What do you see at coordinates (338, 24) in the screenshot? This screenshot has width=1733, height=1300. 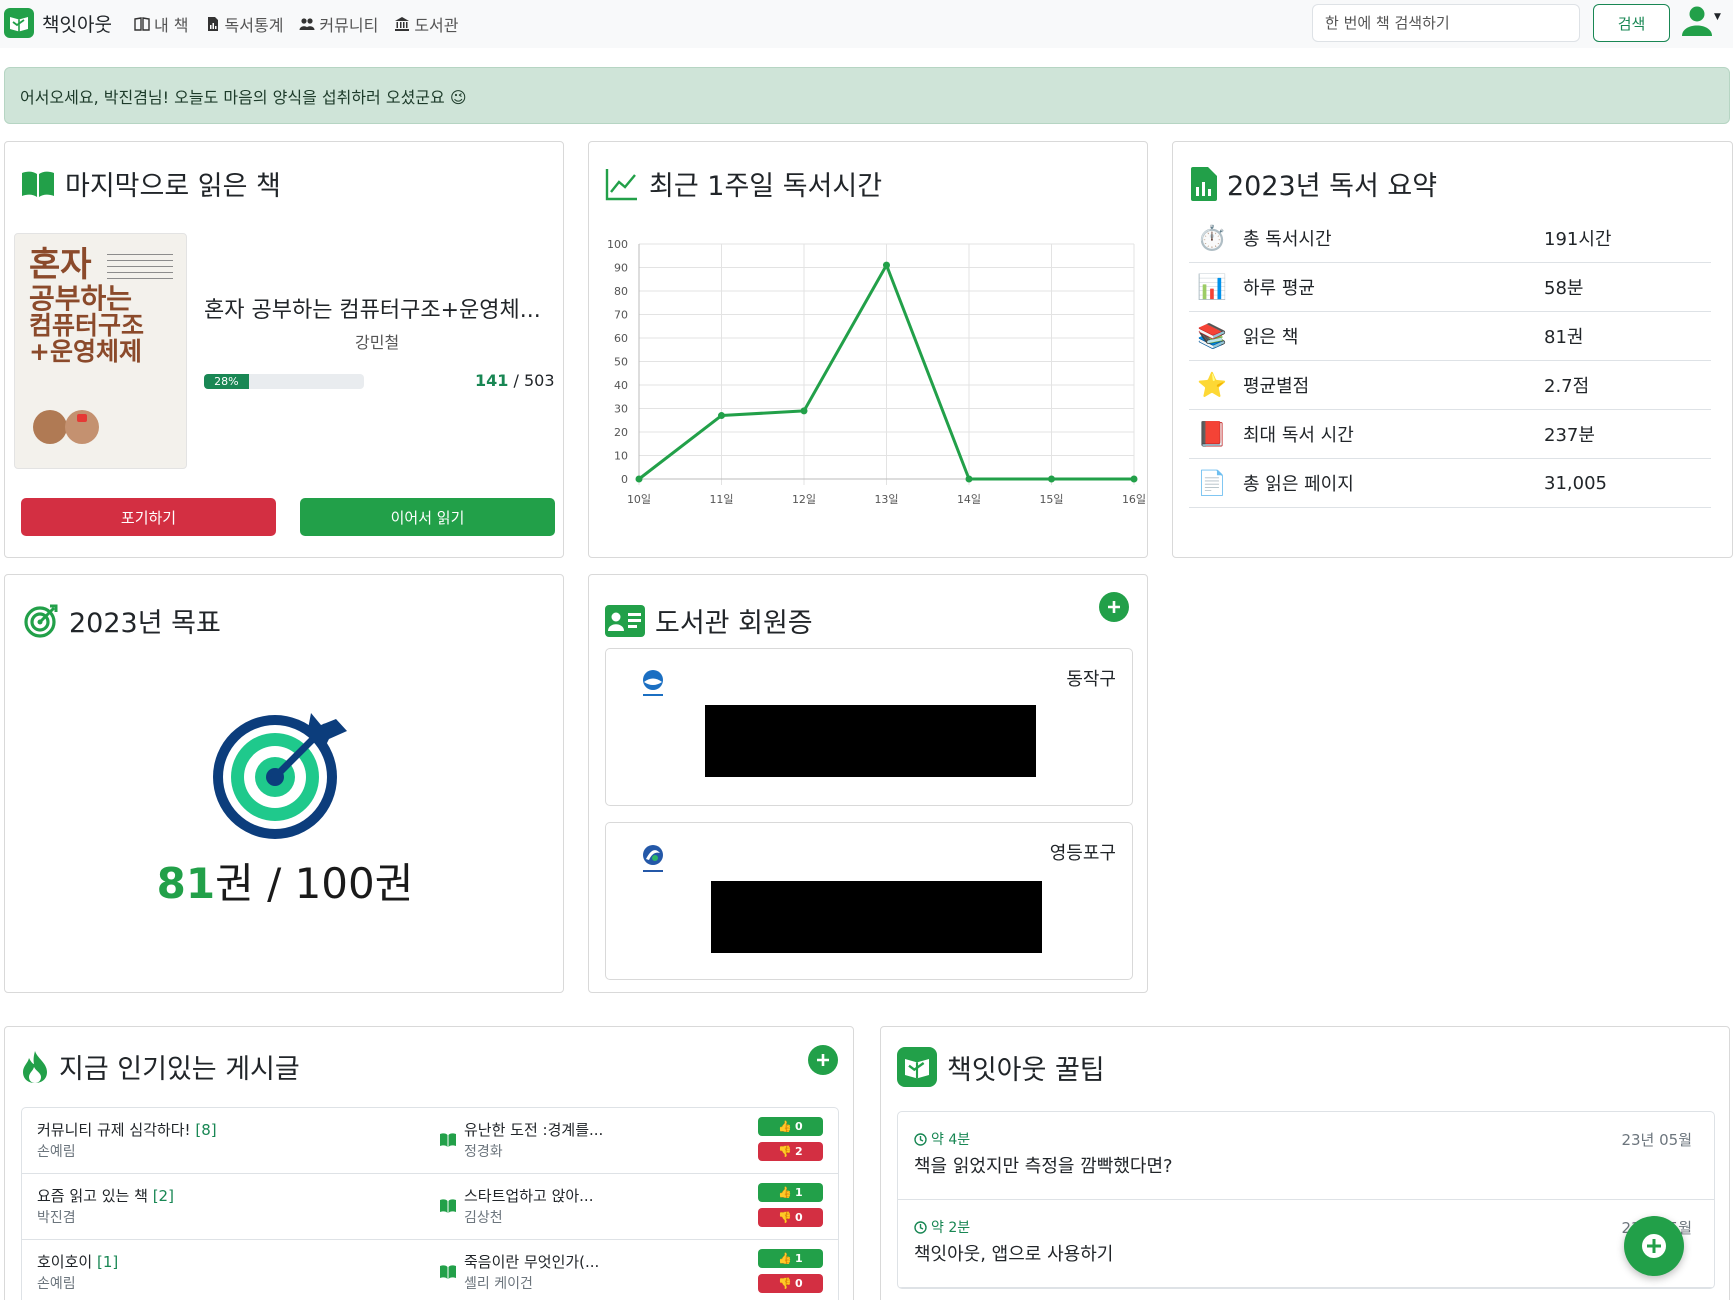 I see `nav-community: 커뮤니티` at bounding box center [338, 24].